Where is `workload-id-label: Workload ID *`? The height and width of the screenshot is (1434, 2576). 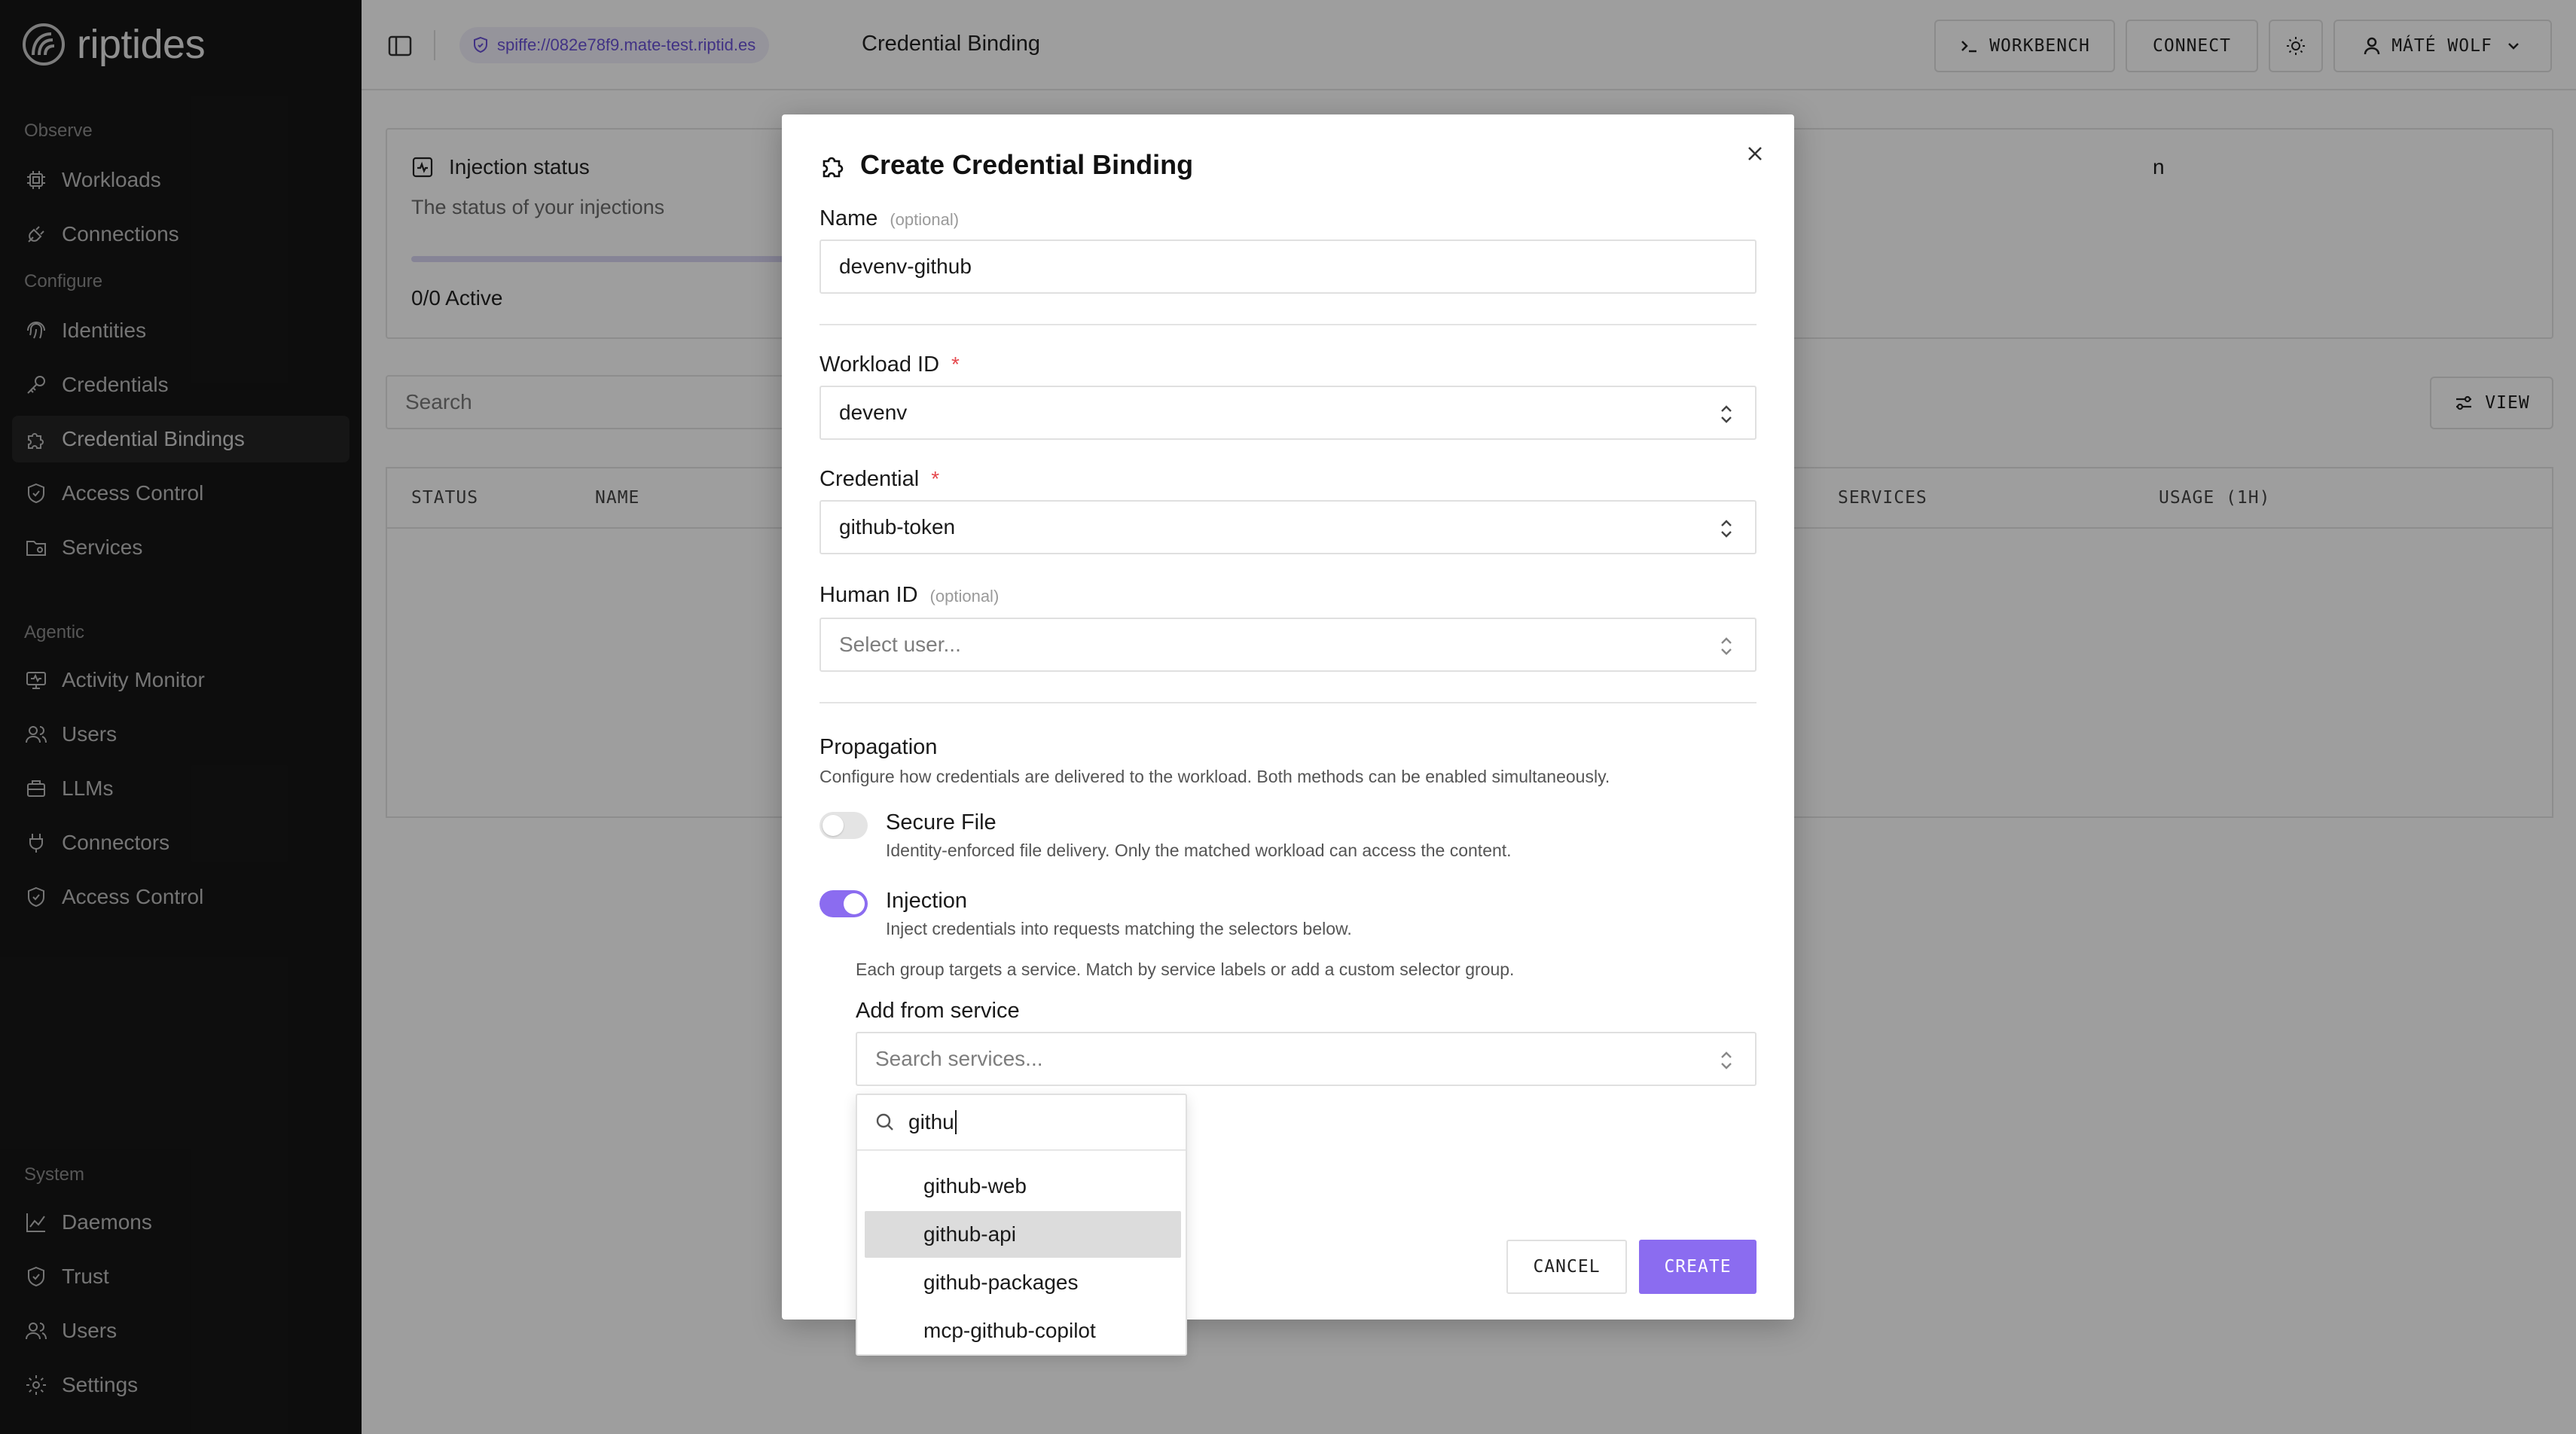 workload-id-label: Workload ID * is located at coordinates (889, 364).